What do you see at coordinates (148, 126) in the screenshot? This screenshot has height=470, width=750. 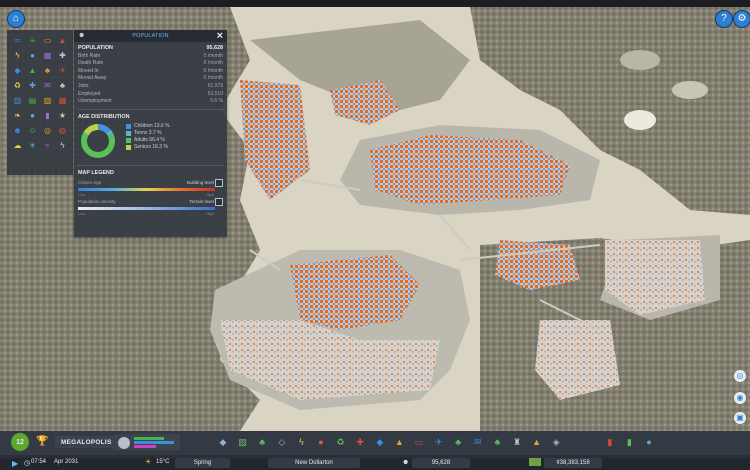 I see `age-legend-item: Children 13.6 %` at bounding box center [148, 126].